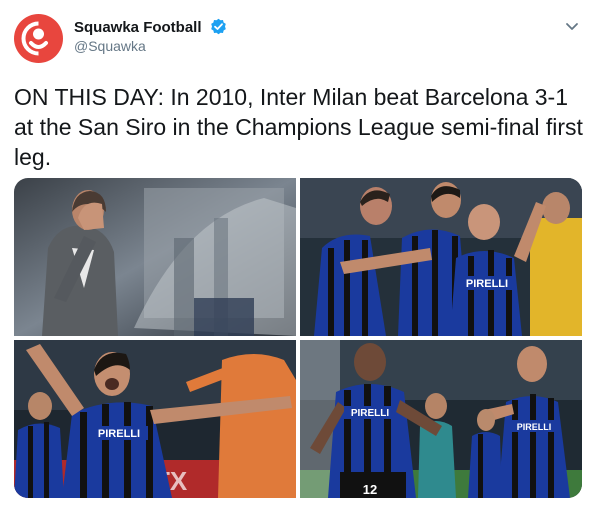 Image resolution: width=596 pixels, height=507 pixels. What do you see at coordinates (110, 46) in the screenshot?
I see `author-handle: @Squawka` at bounding box center [110, 46].